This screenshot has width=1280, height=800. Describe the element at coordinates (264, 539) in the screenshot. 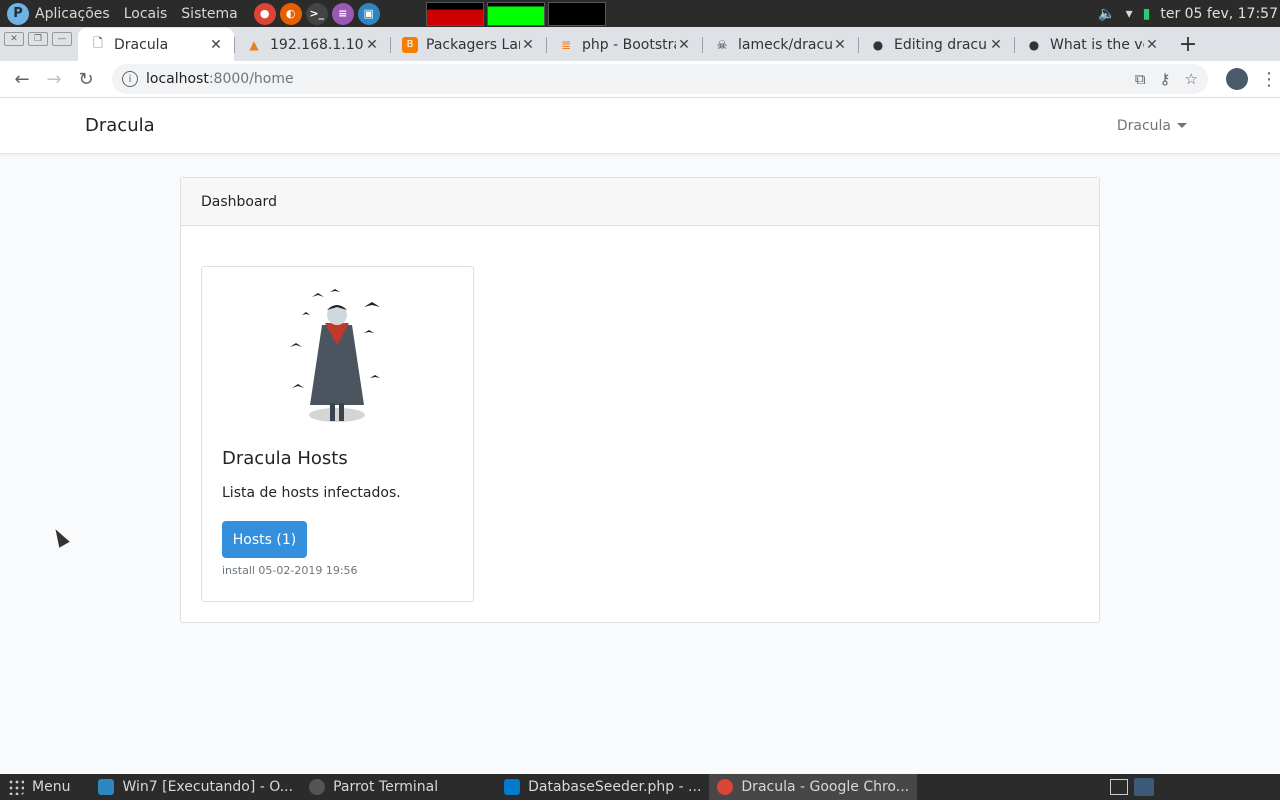

I see `hosts-button: Hosts (1)` at that location.